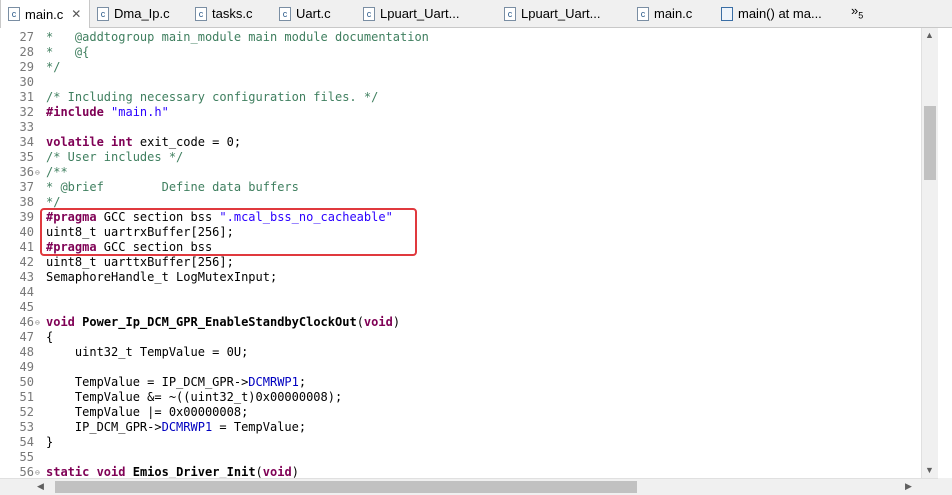 The height and width of the screenshot is (495, 952). I want to click on code-line: 52 TempValue |= 0x00000008;, so click(460, 412).